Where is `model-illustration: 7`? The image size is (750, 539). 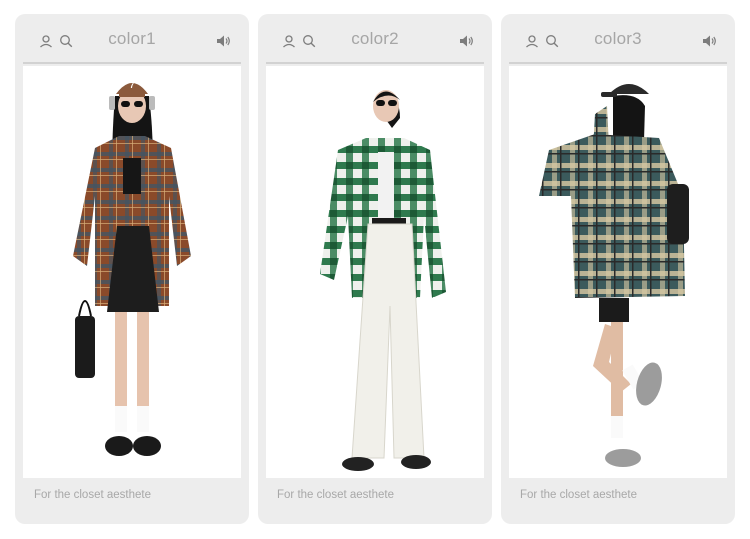
model-illustration: 7 is located at coordinates (132, 268).